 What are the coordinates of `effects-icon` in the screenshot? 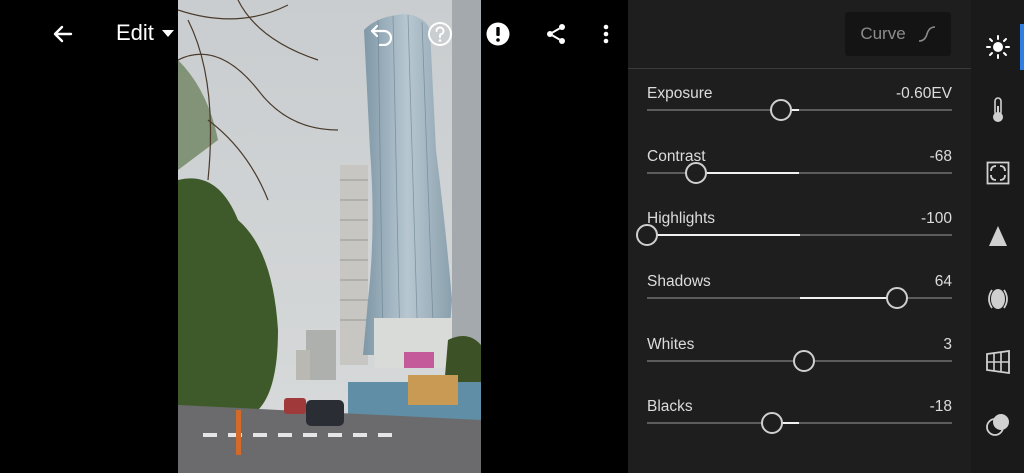 It's located at (997, 173).